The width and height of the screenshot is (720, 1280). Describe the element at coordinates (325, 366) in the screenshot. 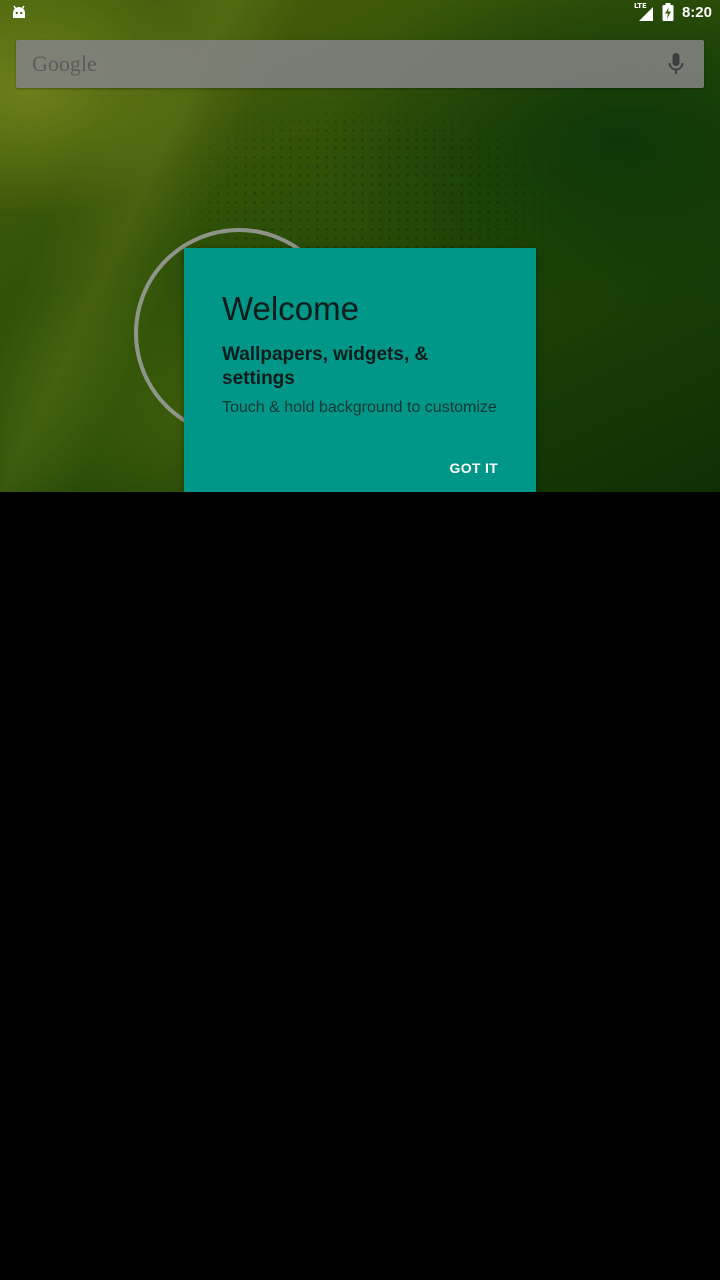

I see `welcome-subtitle: Wallpapers, widgets, & settings` at that location.